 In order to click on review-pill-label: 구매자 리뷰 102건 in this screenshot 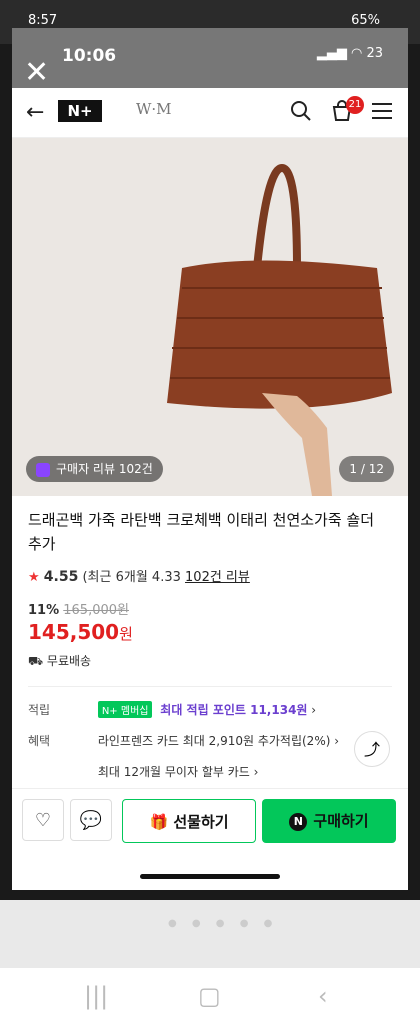, I will do `click(104, 469)`.